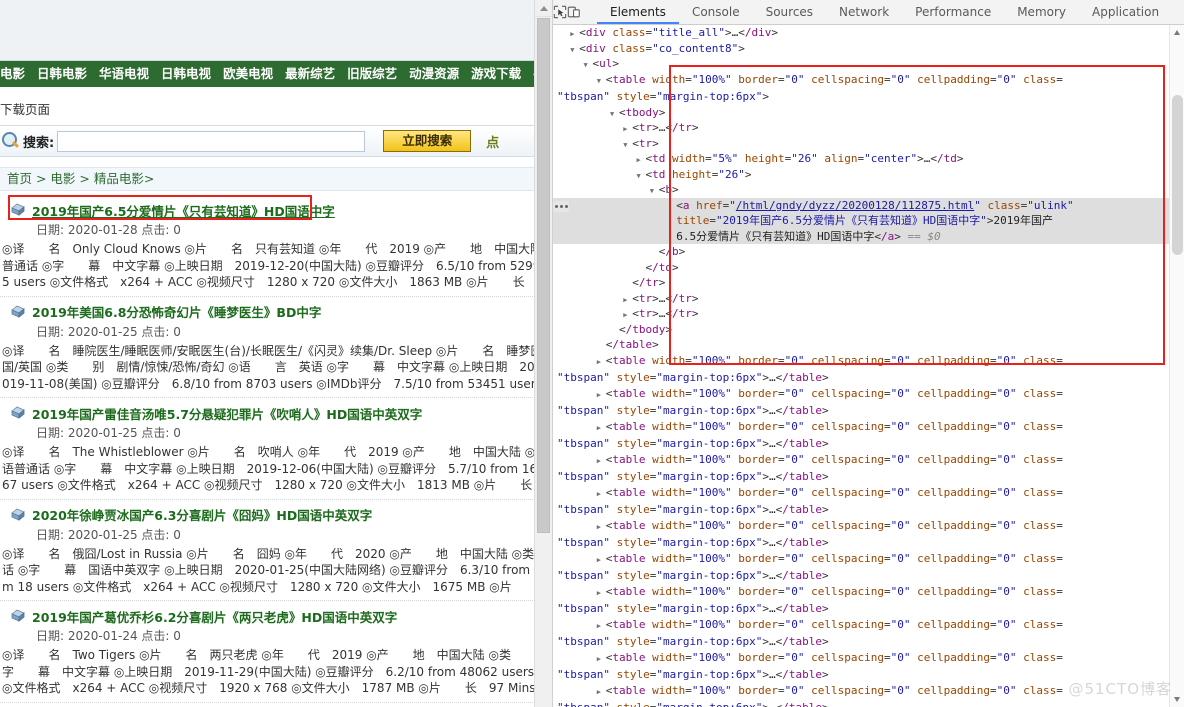  Describe the element at coordinates (427, 141) in the screenshot. I see `search-submit-button: 立即搜索` at that location.